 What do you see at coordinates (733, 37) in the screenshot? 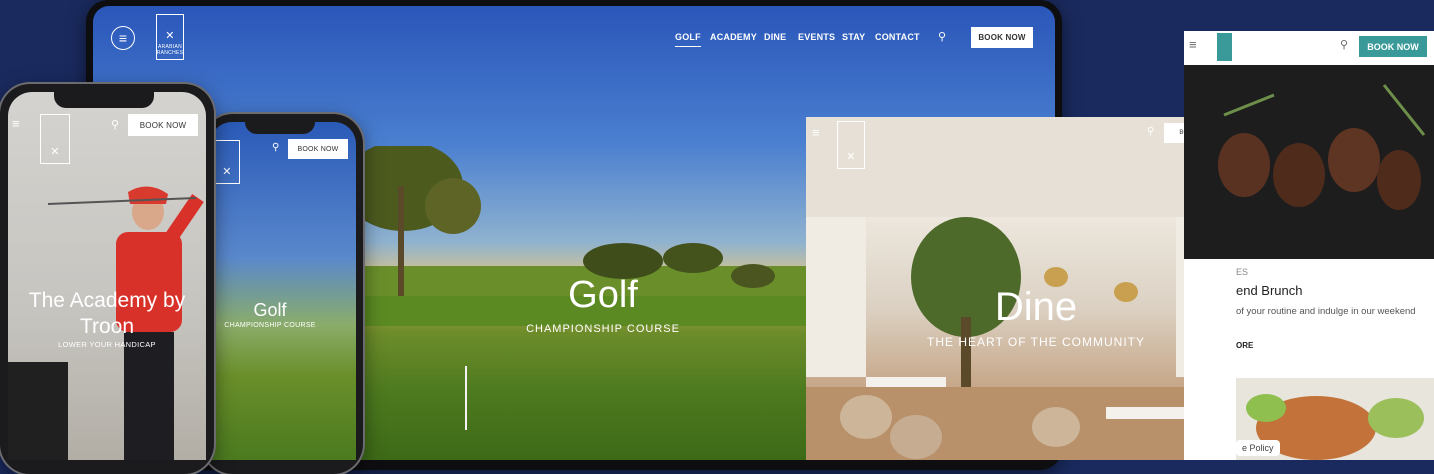
I see `nav-academy: ACADEMY` at bounding box center [733, 37].